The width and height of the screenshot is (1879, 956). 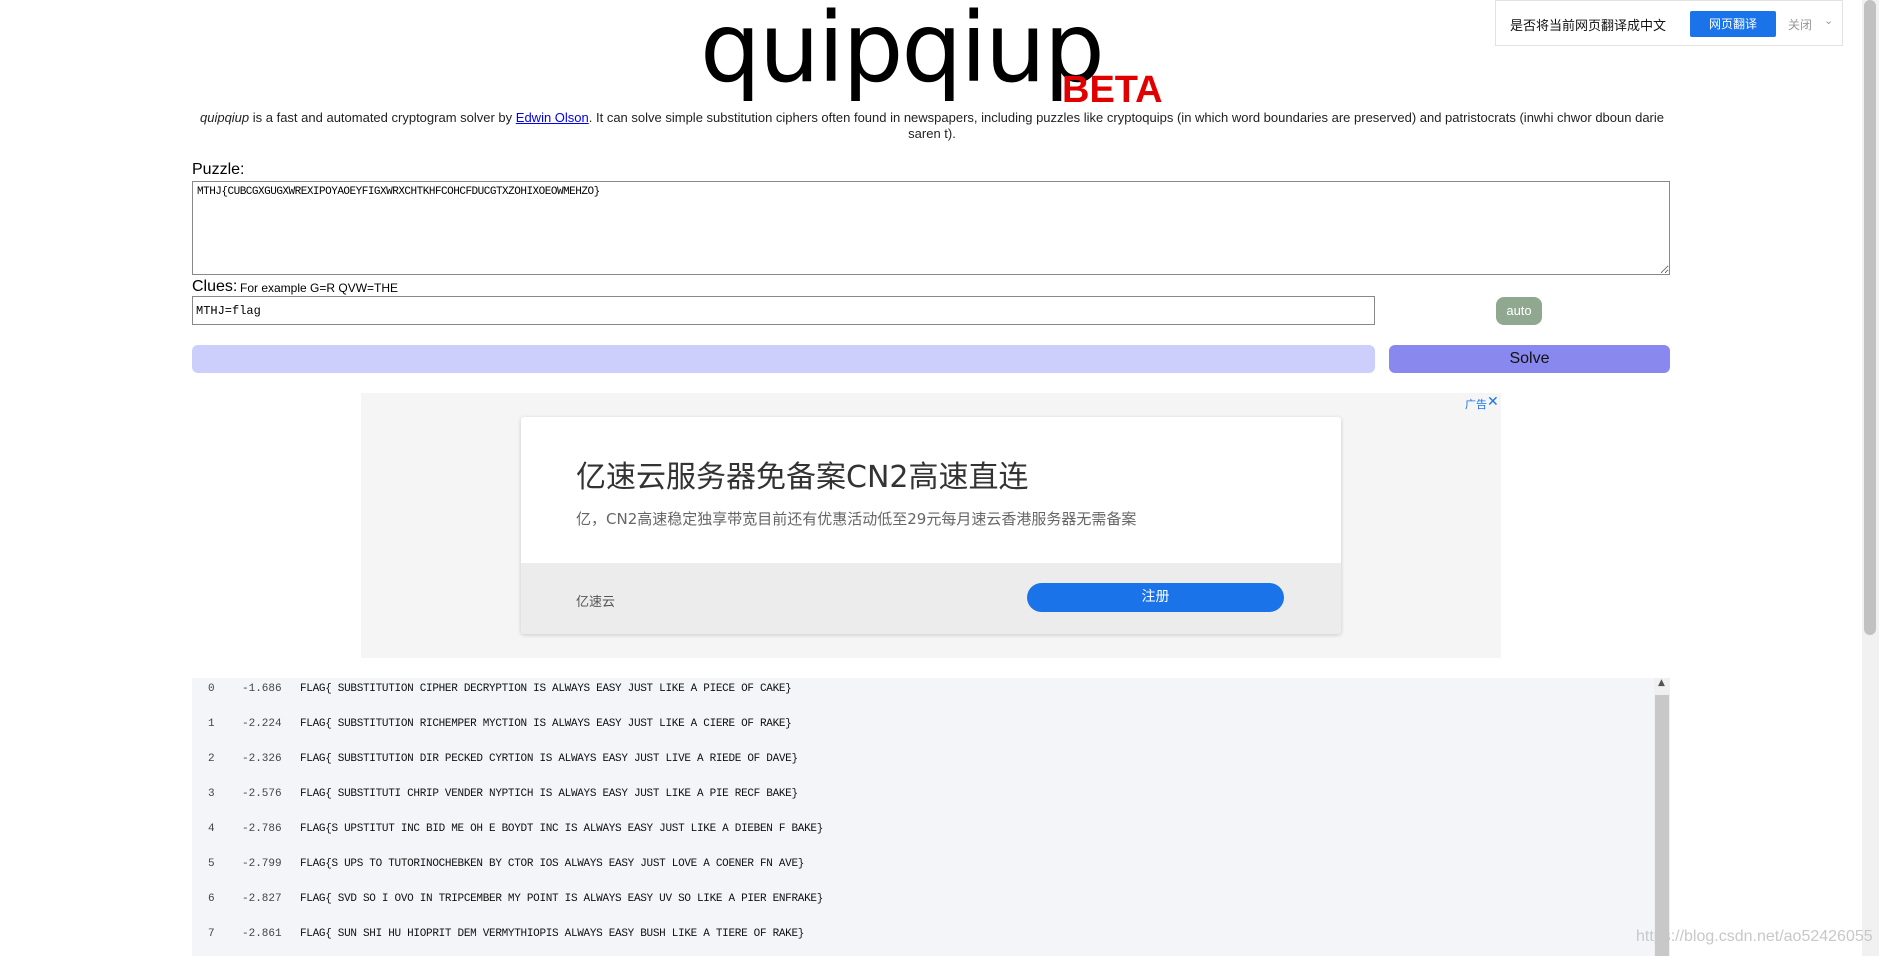 I want to click on result-rank: 6, so click(x=211, y=899).